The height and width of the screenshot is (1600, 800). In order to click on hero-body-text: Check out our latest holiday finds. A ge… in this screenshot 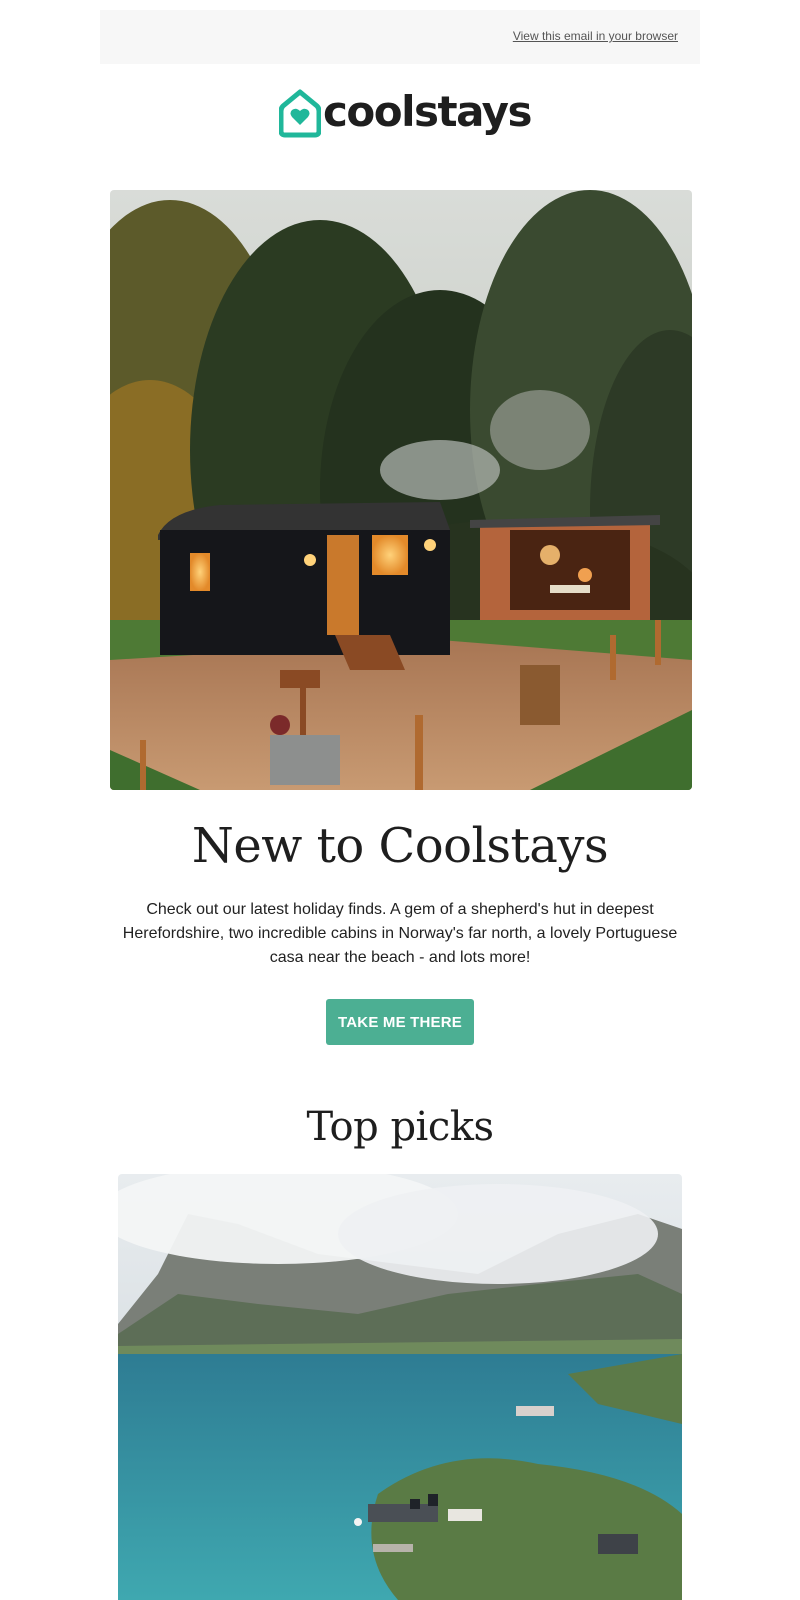, I will do `click(400, 933)`.